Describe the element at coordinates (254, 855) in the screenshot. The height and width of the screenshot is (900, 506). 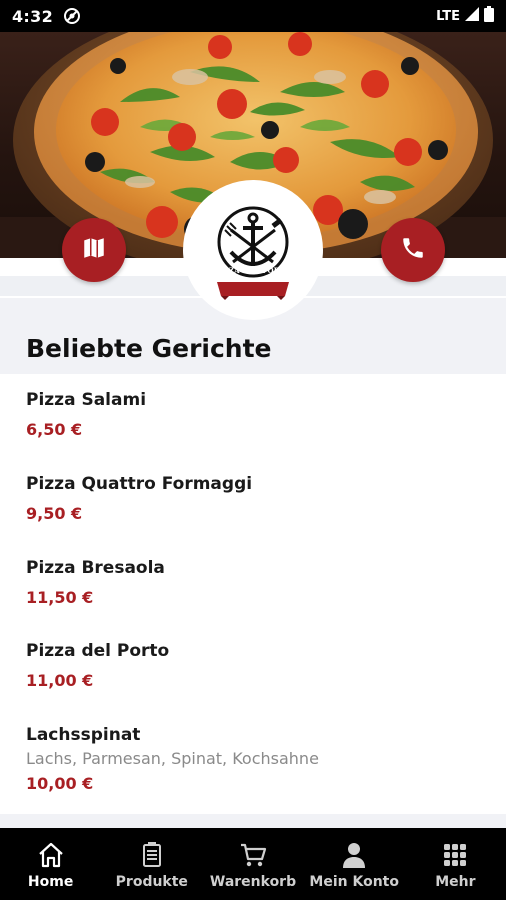
I see `cart-icon` at that location.